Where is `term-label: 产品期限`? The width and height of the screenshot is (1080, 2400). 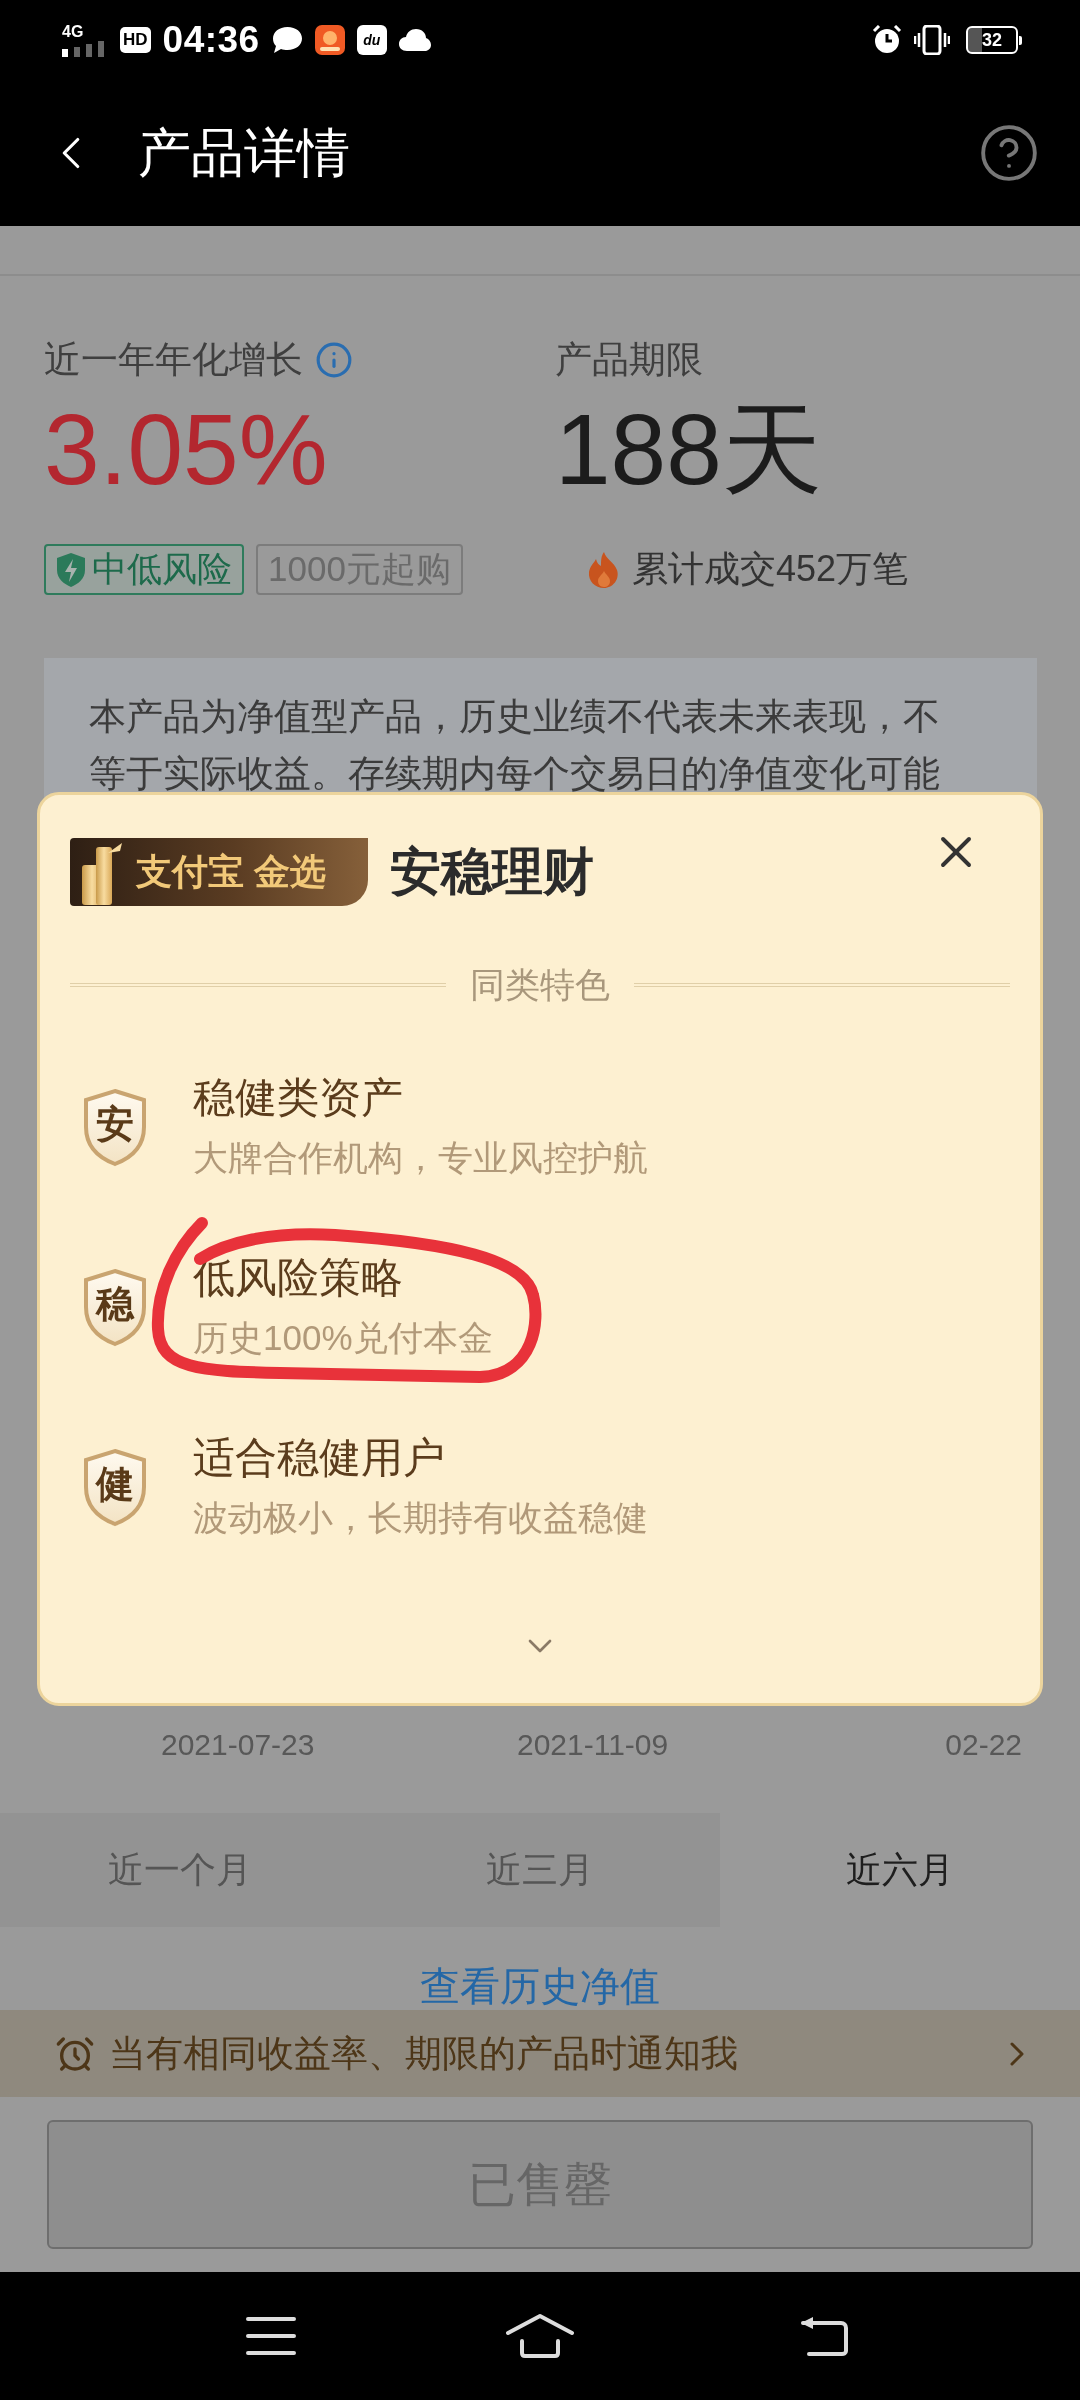
term-label: 产品期限 is located at coordinates (629, 360).